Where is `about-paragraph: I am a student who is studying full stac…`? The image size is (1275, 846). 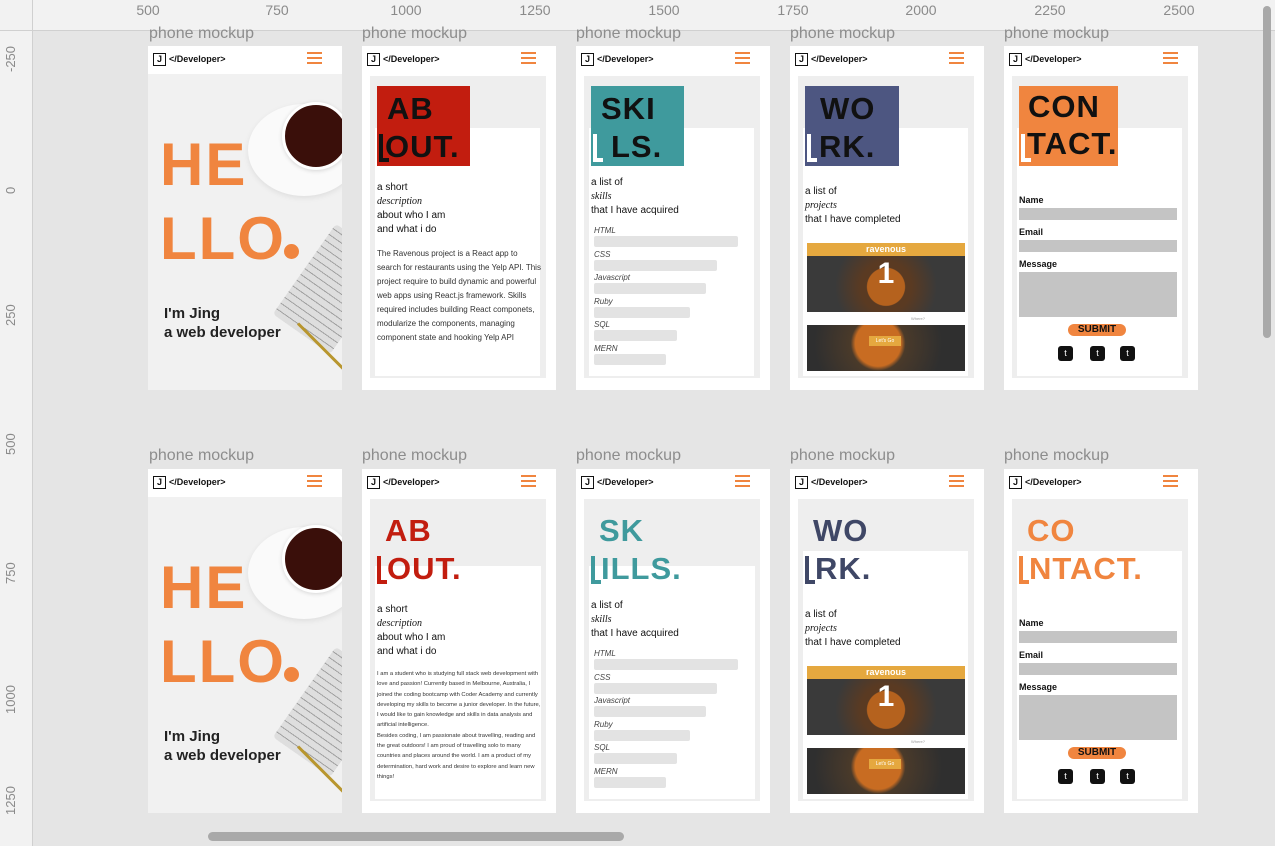 about-paragraph: I am a student who is studying full stac… is located at coordinates (459, 725).